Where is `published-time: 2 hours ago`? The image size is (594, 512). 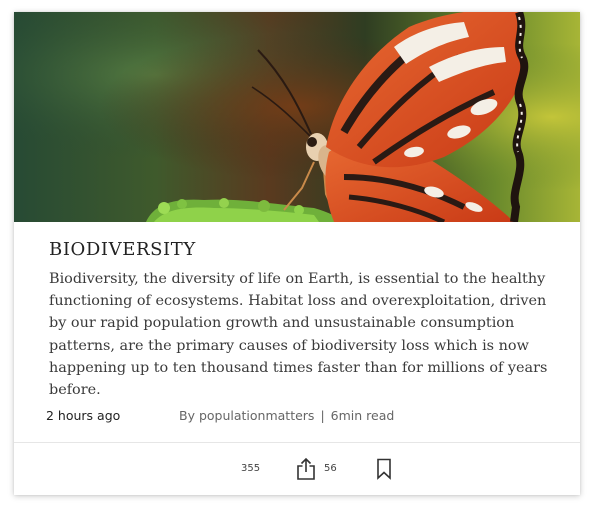 published-time: 2 hours ago is located at coordinates (83, 415).